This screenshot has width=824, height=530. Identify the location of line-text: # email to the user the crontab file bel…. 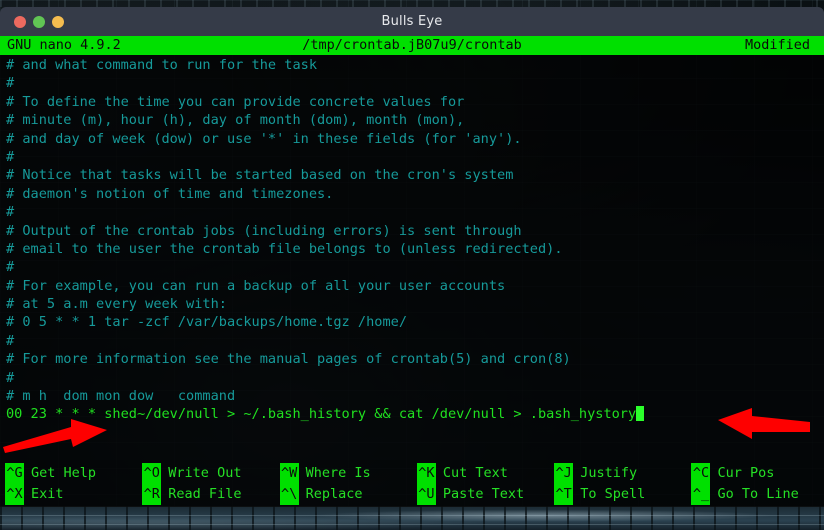
(284, 248).